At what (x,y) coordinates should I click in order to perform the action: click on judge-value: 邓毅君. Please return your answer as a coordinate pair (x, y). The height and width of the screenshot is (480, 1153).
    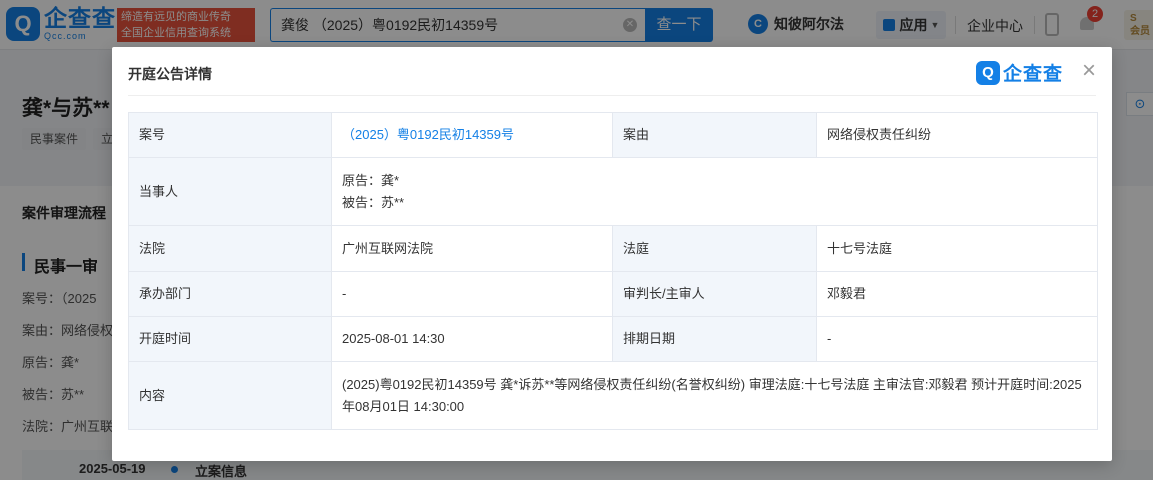
    Looking at the image, I should click on (957, 294).